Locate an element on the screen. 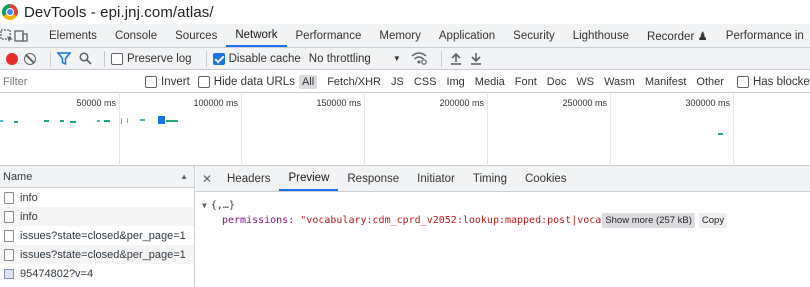 The height and width of the screenshot is (287, 810). tab-application: Application is located at coordinates (467, 35).